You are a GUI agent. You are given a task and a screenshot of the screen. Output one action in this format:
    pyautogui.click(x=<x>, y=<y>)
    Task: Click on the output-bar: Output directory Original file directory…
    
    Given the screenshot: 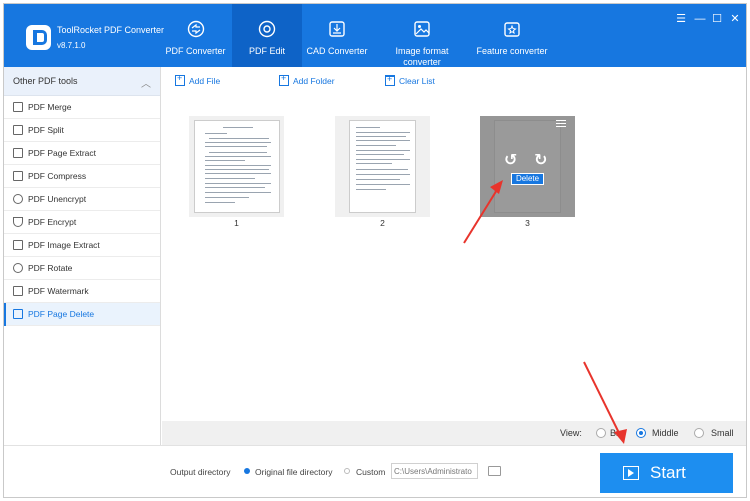 What is the action you would take?
    pyautogui.click(x=375, y=471)
    